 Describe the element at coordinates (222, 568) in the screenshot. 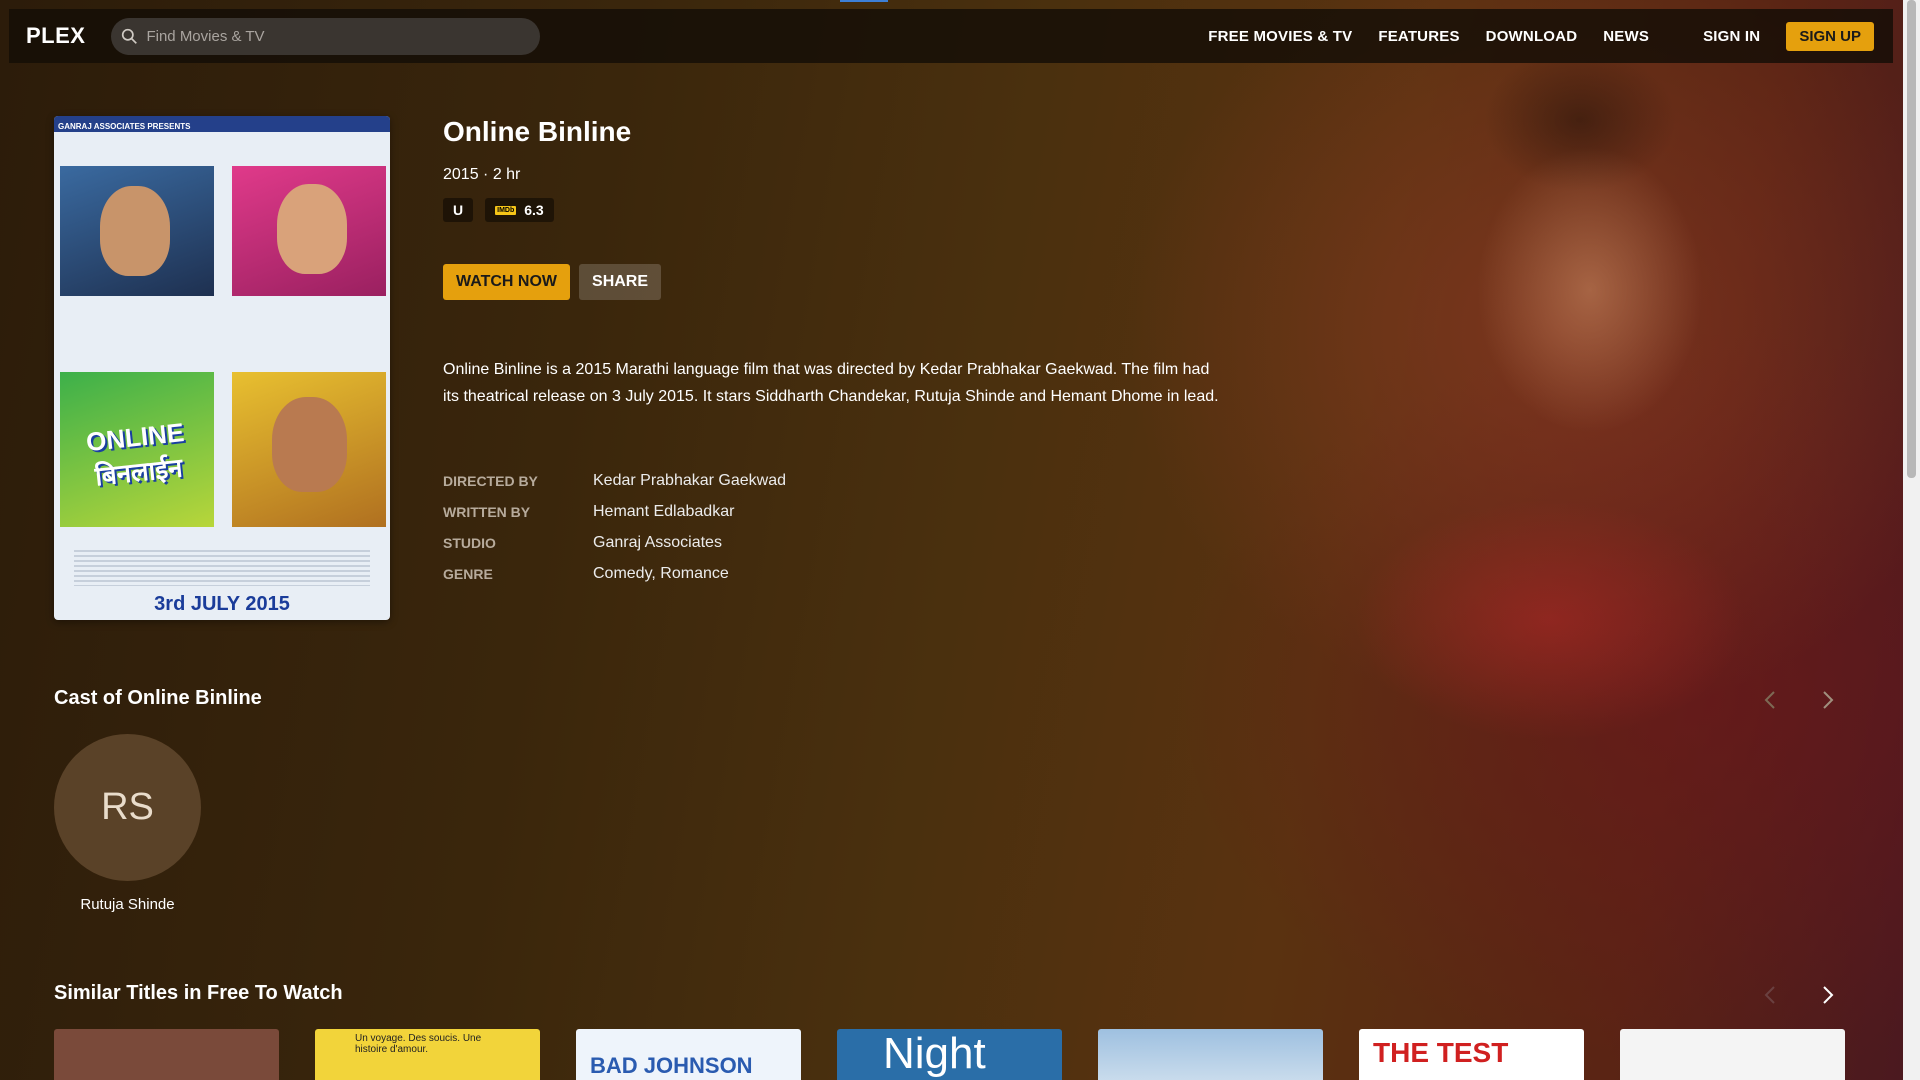

I see `poster-credits-block` at that location.